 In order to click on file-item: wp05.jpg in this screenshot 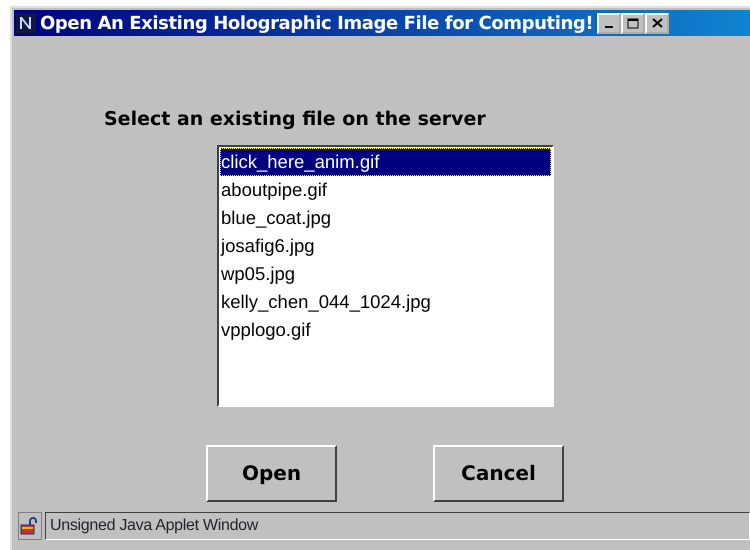, I will do `click(385, 274)`.